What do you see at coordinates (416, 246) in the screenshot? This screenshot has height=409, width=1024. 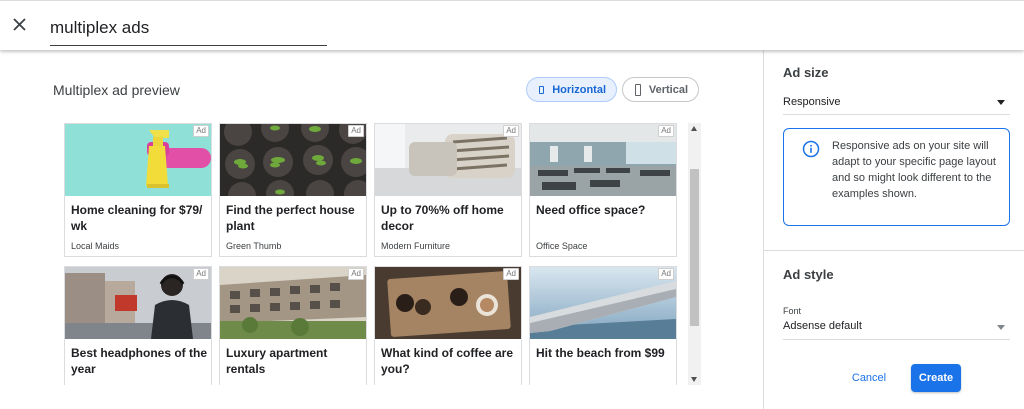 I see `ad-advertiser: Modern Furniture` at bounding box center [416, 246].